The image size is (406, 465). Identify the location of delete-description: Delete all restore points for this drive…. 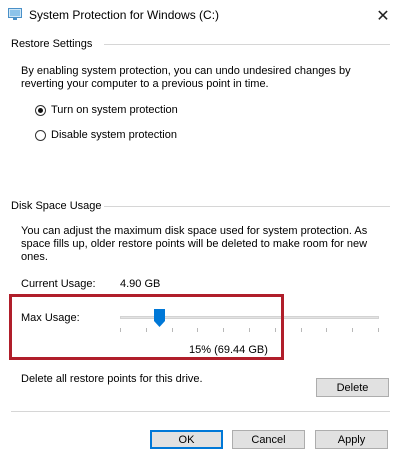
(112, 379).